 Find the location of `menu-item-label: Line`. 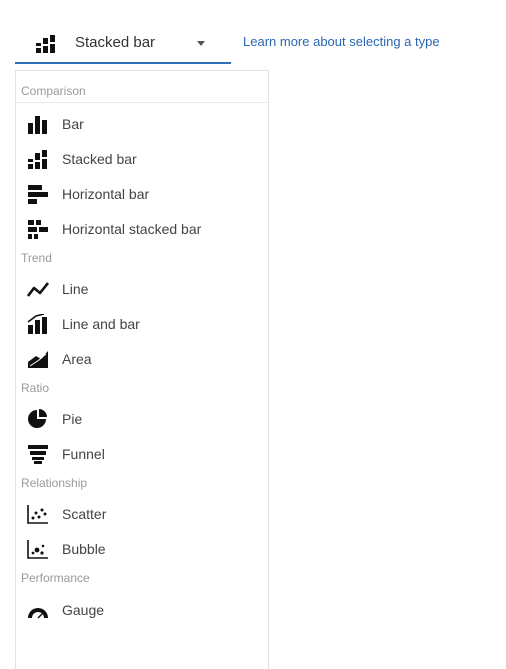

menu-item-label: Line is located at coordinates (75, 289).